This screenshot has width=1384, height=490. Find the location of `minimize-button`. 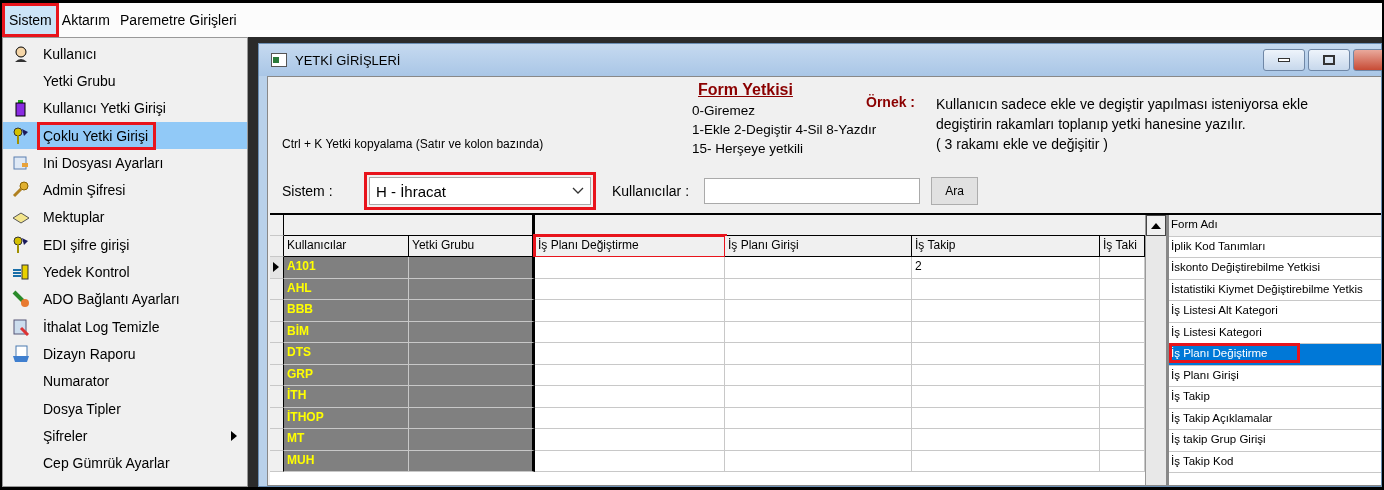

minimize-button is located at coordinates (1284, 60).